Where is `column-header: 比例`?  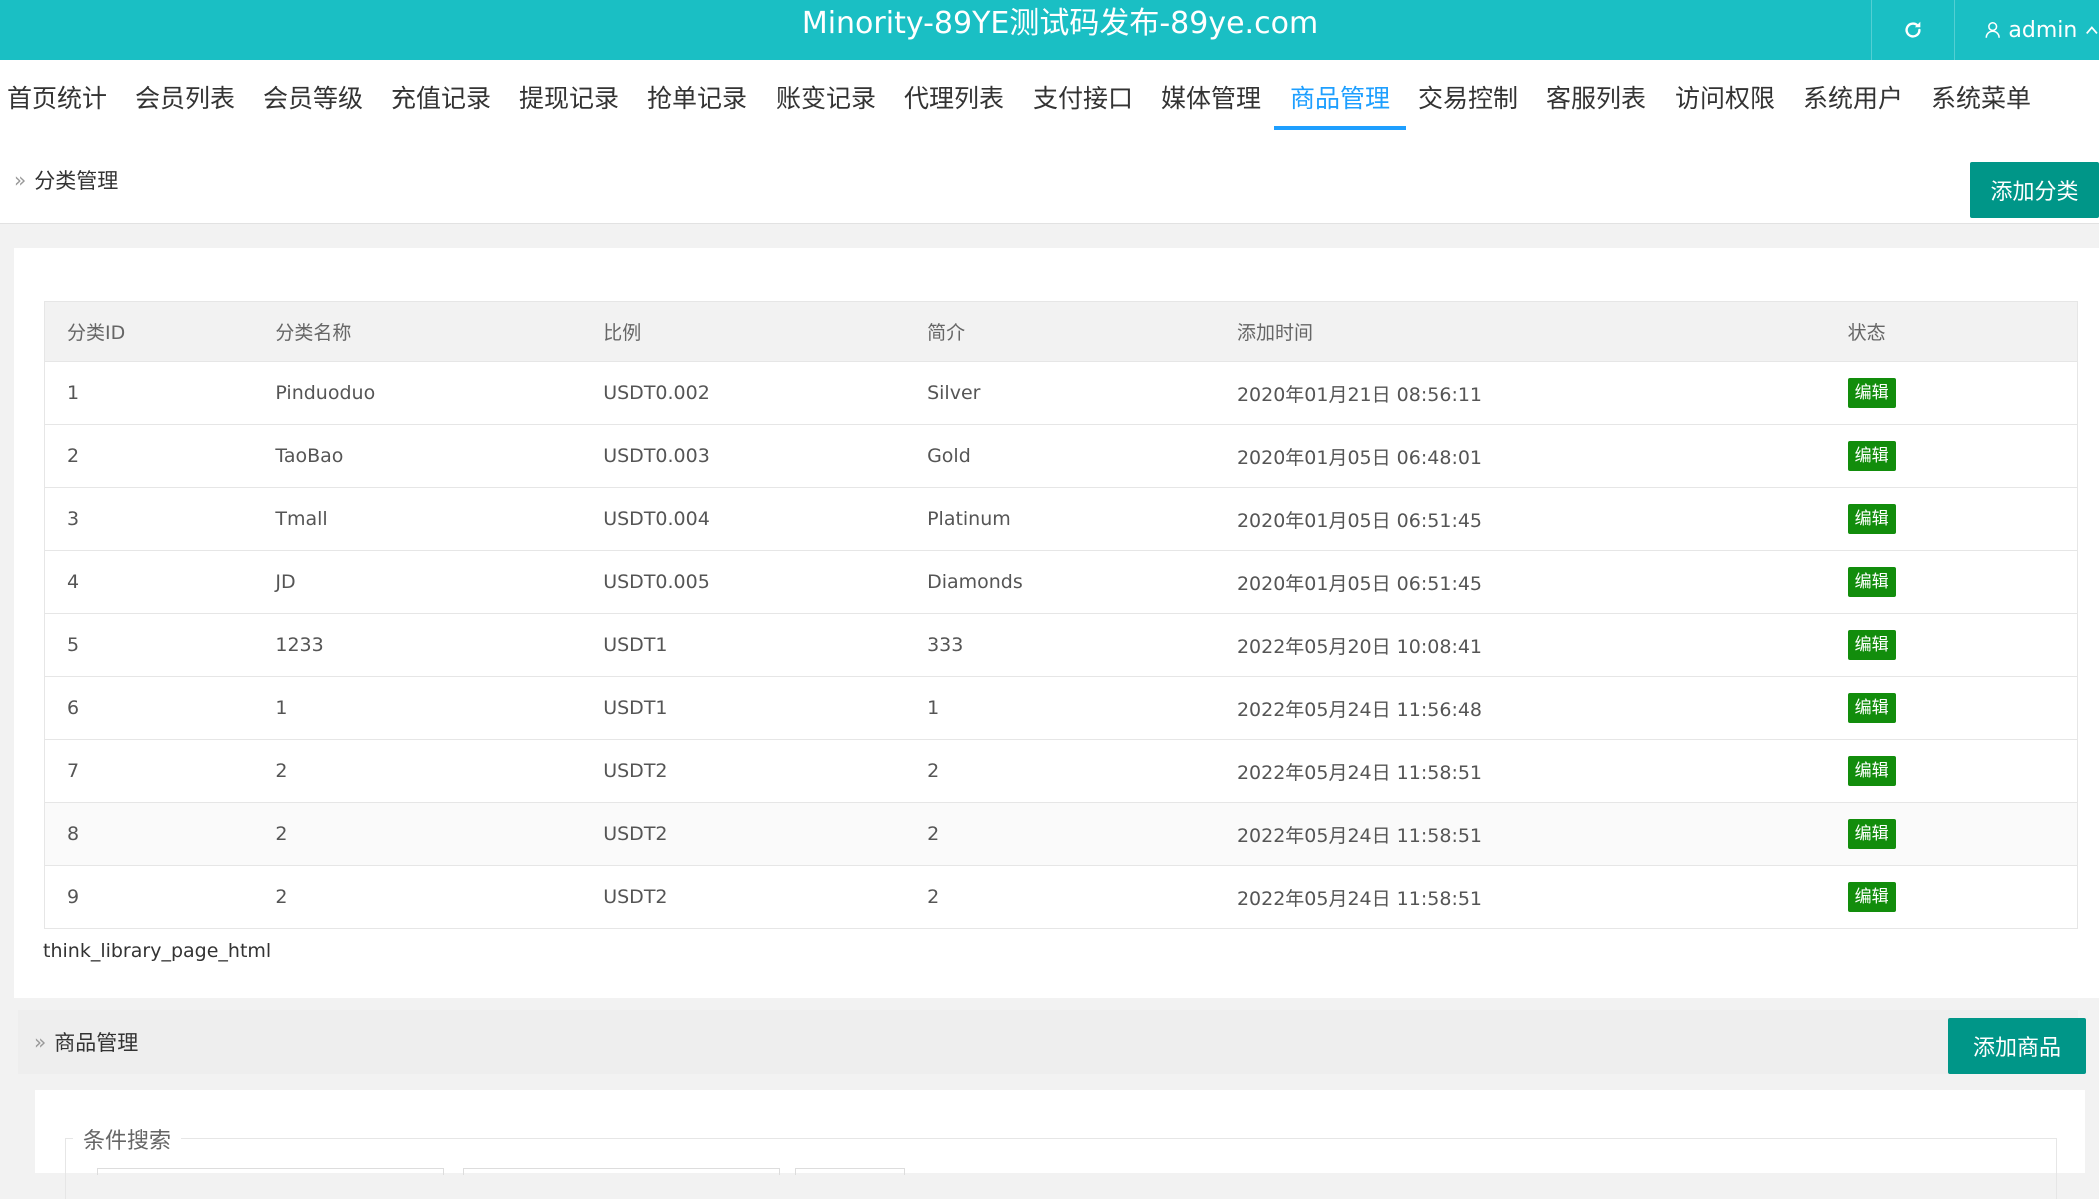 column-header: 比例 is located at coordinates (764, 331).